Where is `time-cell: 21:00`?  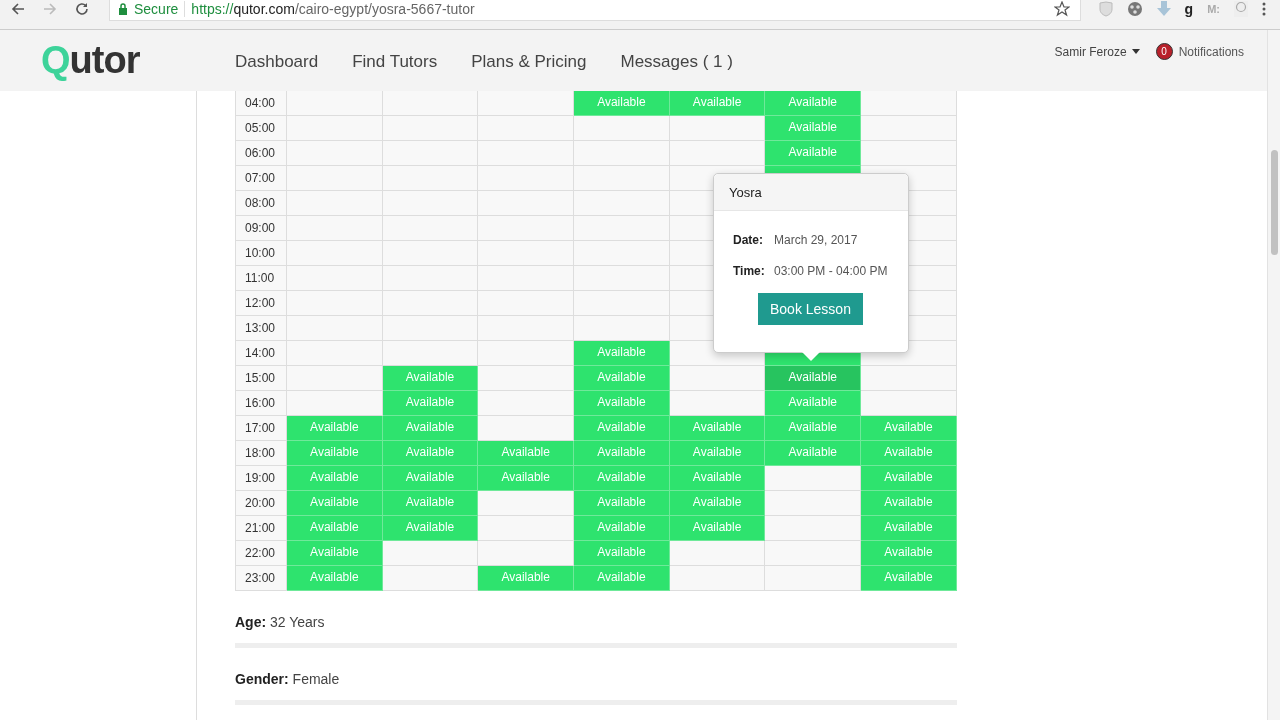
time-cell: 21:00 is located at coordinates (261, 528).